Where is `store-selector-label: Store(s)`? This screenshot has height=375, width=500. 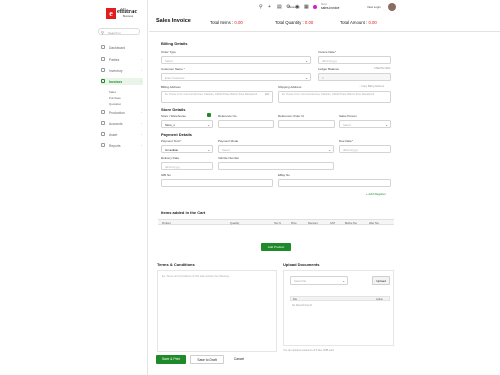 store-selector-label: Store(s) is located at coordinates (294, 7).